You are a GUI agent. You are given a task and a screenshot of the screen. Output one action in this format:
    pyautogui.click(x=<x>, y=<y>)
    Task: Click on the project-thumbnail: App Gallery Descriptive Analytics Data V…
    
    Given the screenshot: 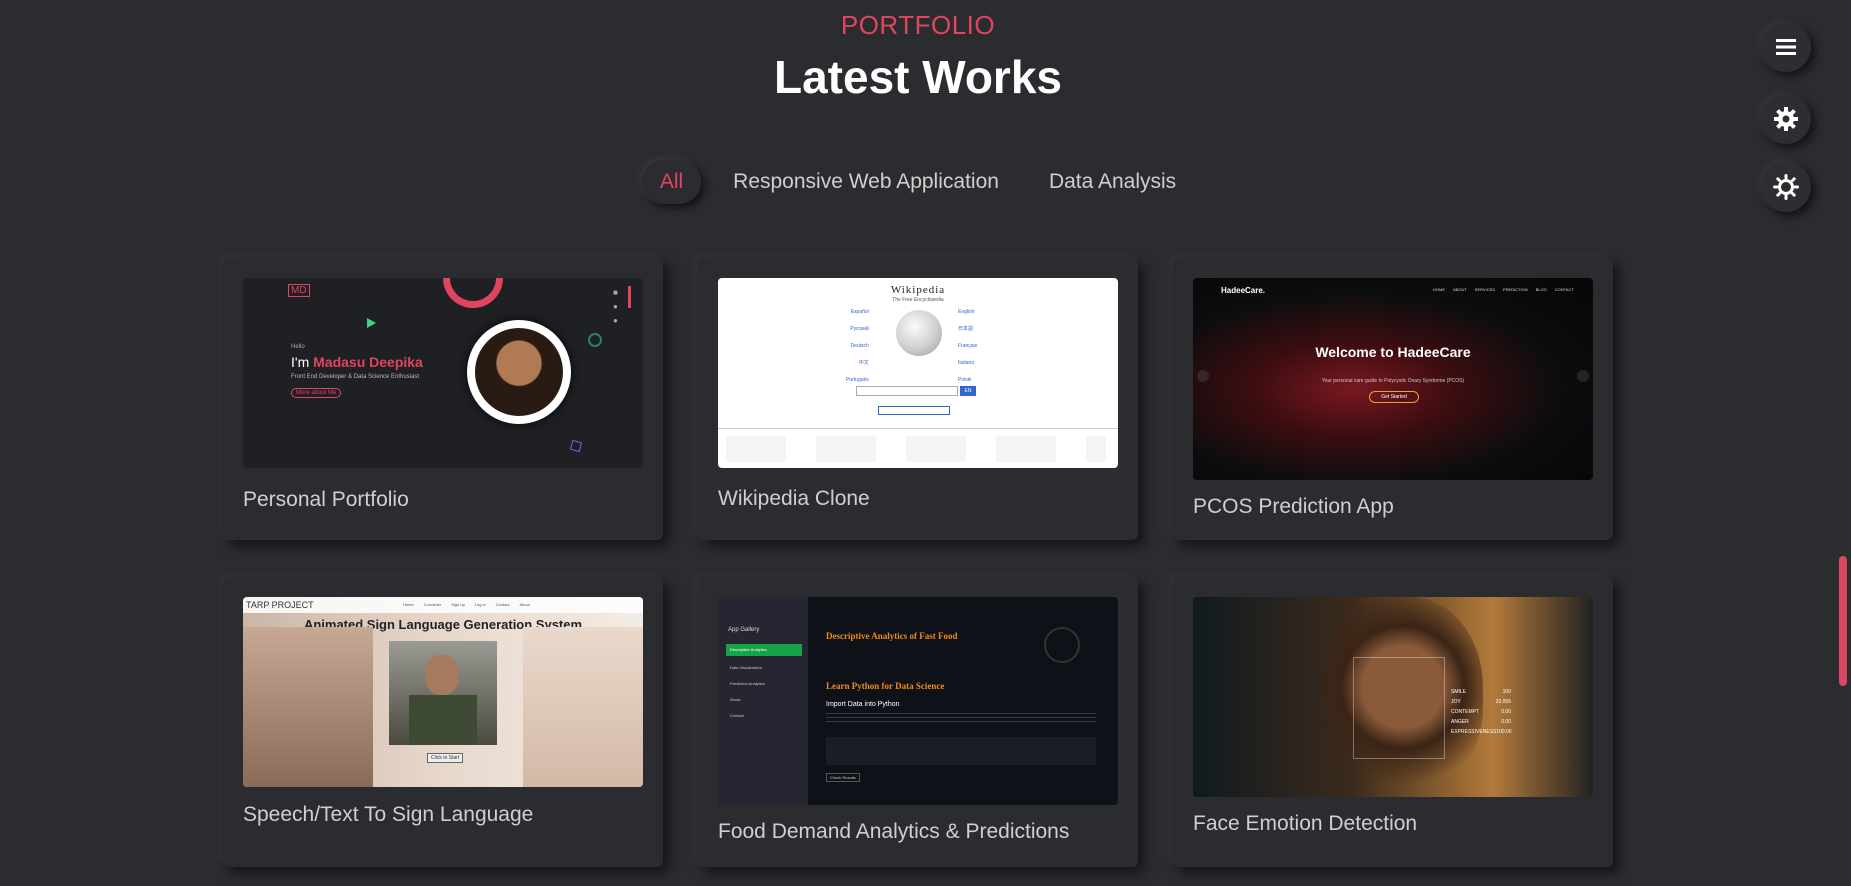 What is the action you would take?
    pyautogui.click(x=918, y=701)
    